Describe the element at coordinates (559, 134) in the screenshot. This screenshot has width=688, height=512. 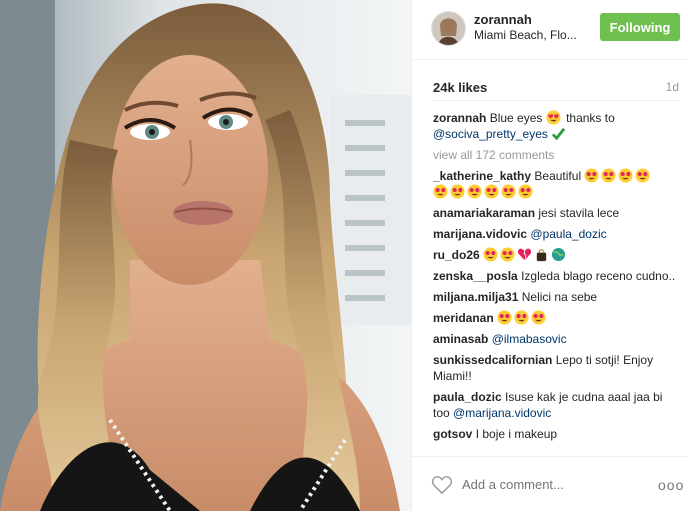
I see `checkmark-icon` at that location.